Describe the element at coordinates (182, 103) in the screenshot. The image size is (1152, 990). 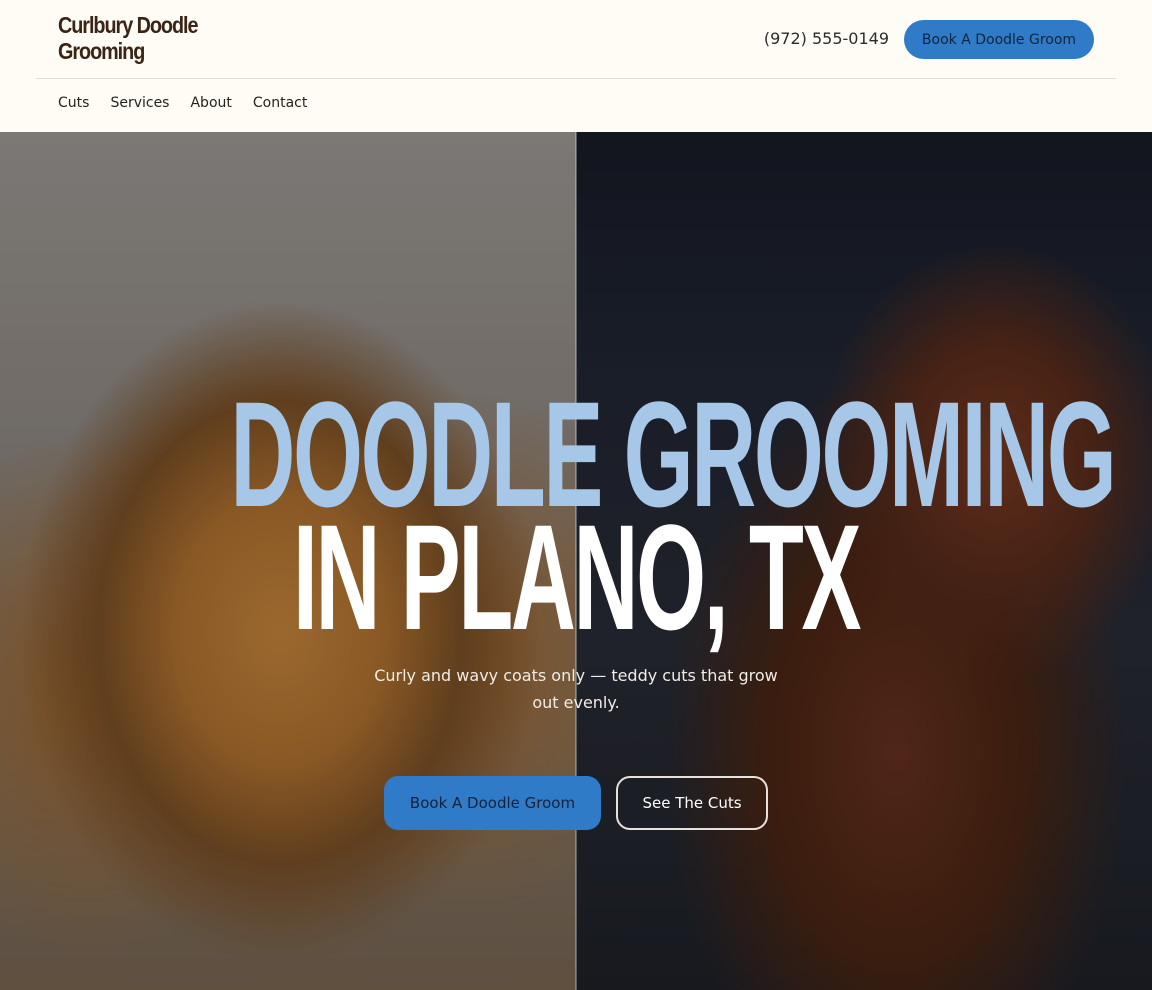
I see `main-nav: Cuts Services About Contact` at that location.